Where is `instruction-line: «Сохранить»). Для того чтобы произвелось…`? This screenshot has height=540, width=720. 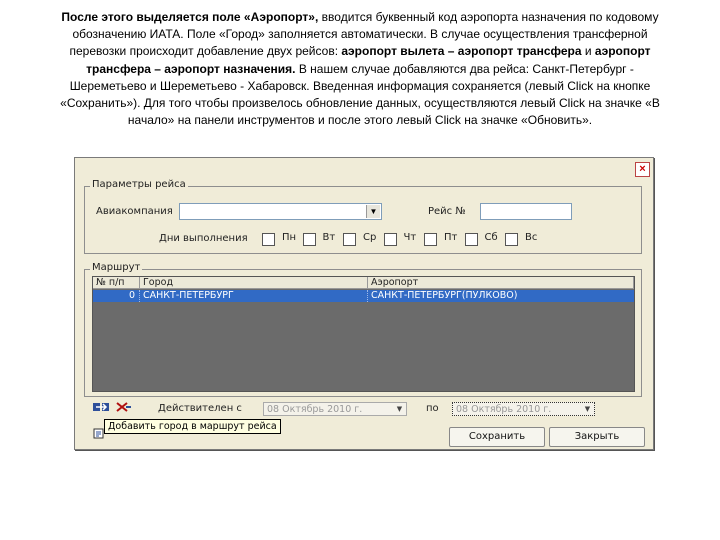
instruction-line: «Сохранить»). Для того чтобы произвелось… is located at coordinates (360, 103).